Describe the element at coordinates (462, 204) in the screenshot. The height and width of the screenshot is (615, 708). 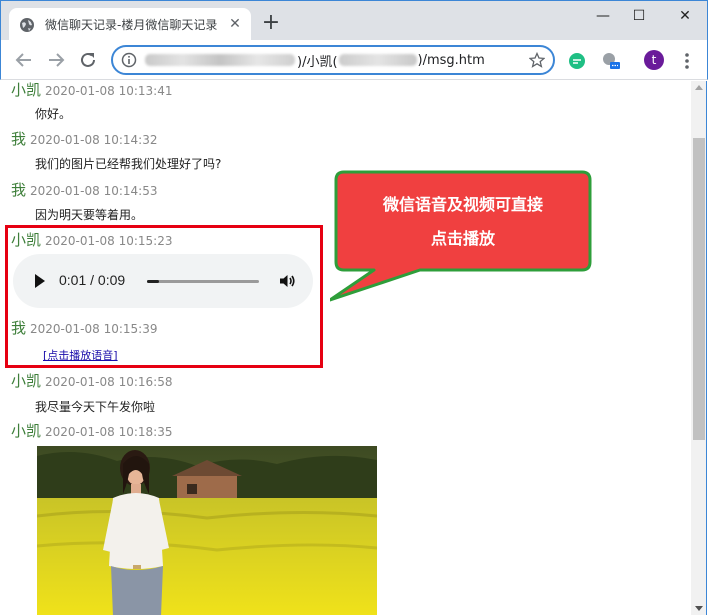
I see `callout-line-1: 微信语音及视频可直接` at that location.